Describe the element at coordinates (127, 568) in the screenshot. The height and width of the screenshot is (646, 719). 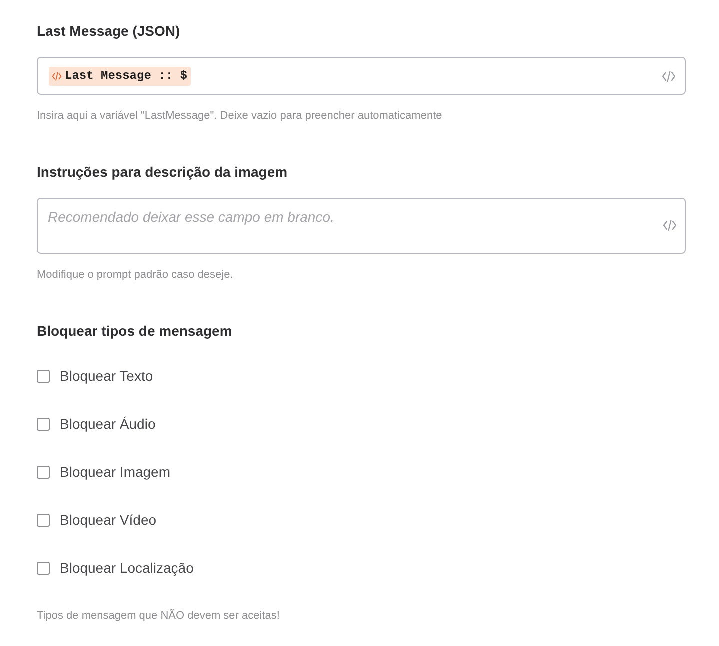
I see `checkbox-label: Bloquear Localização` at that location.